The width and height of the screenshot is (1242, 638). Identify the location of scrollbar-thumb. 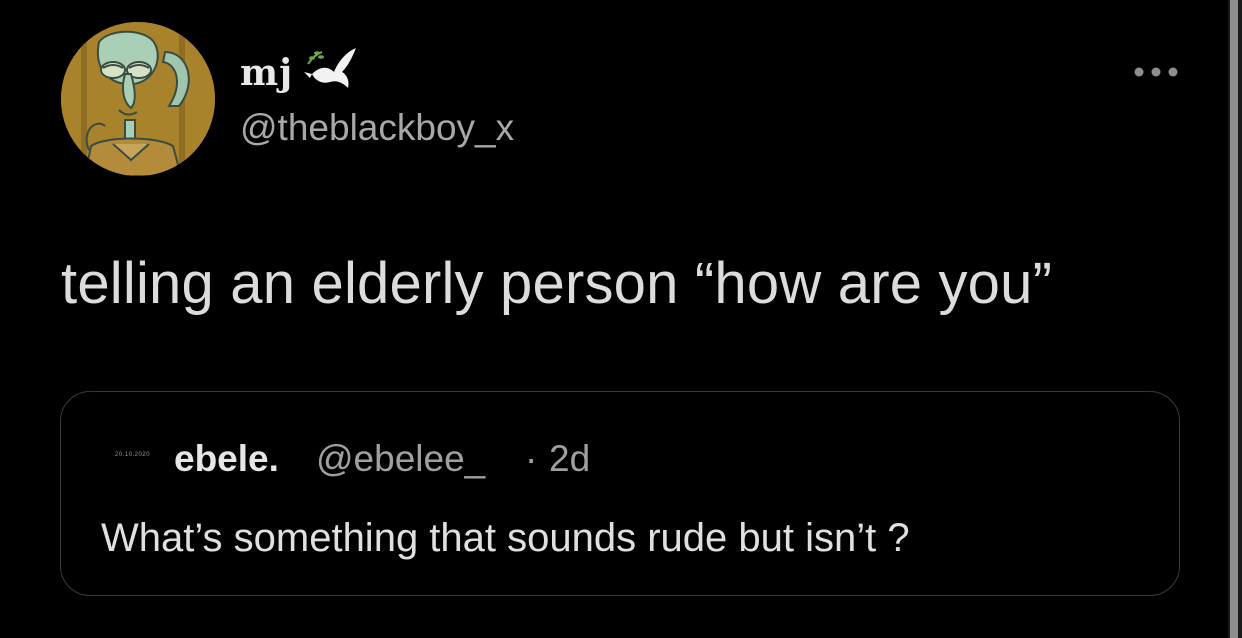
(1234, 319).